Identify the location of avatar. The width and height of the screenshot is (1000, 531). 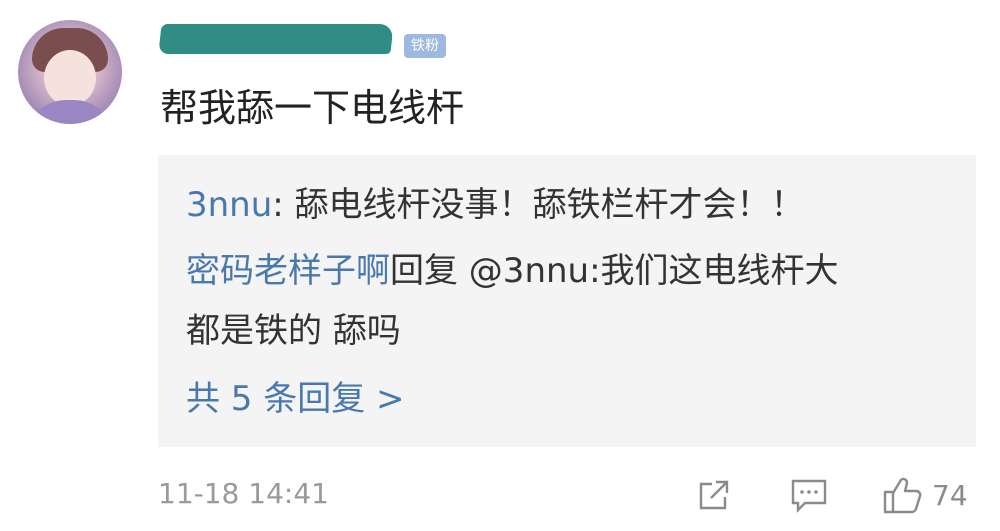
(70, 72).